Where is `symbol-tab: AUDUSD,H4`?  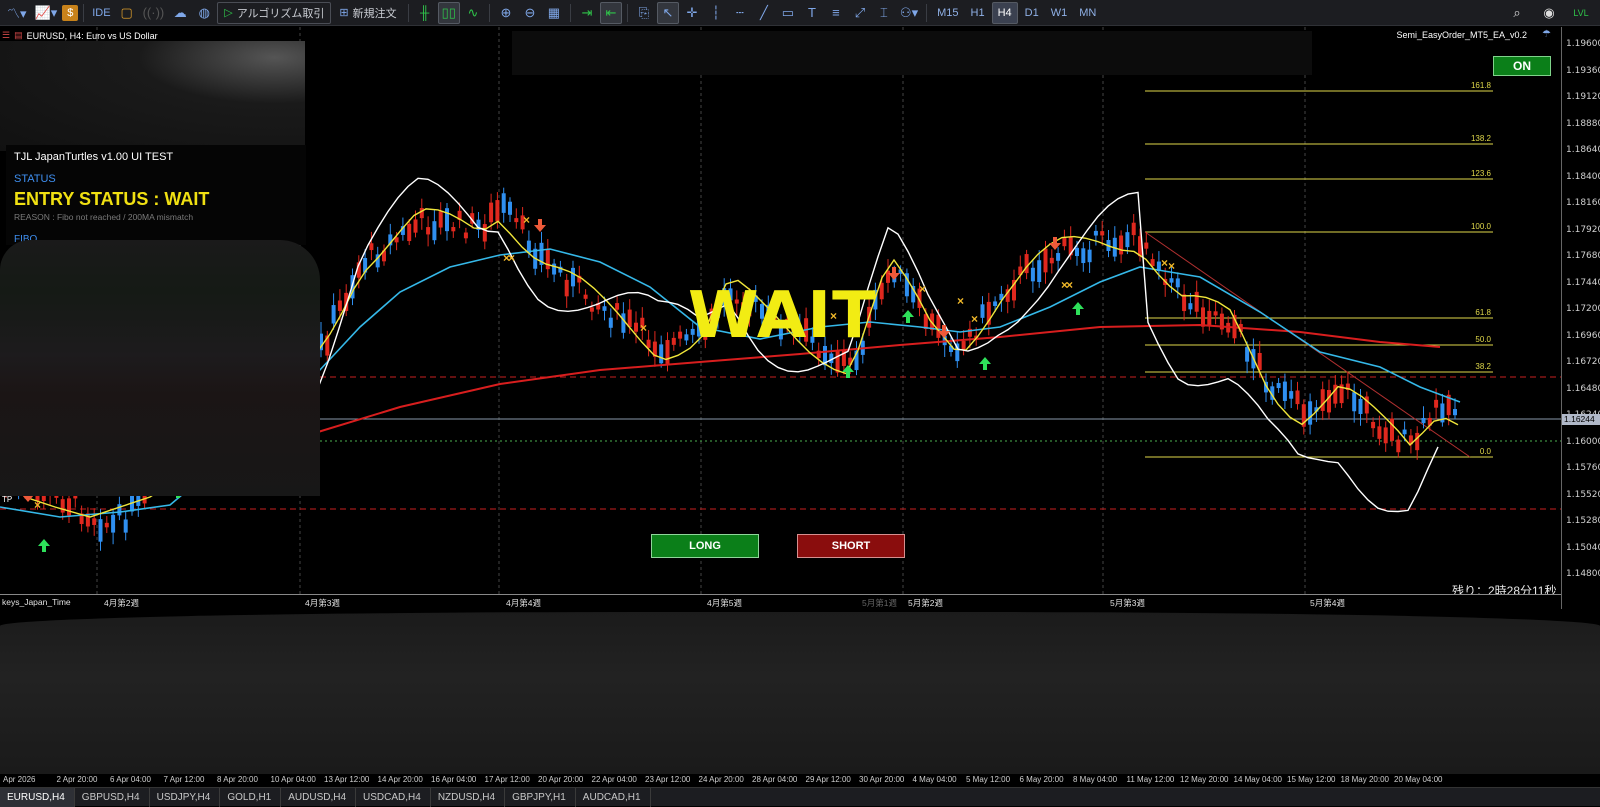 symbol-tab: AUDUSD,H4 is located at coordinates (319, 797).